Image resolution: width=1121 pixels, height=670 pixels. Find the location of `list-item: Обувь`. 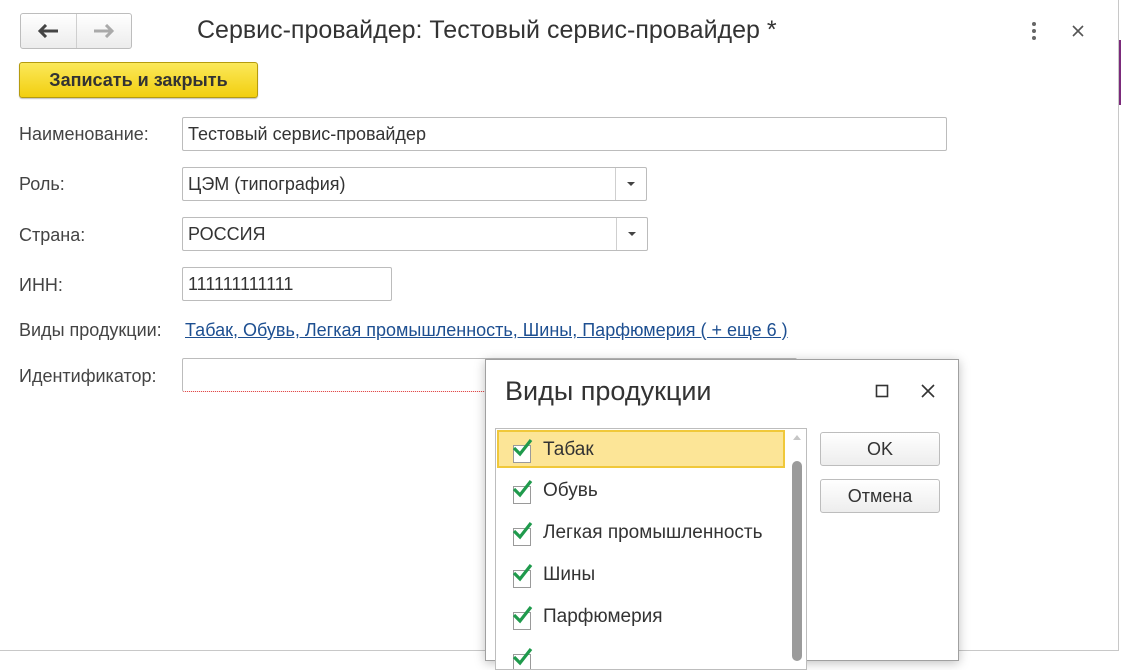

list-item: Обувь is located at coordinates (641, 490).